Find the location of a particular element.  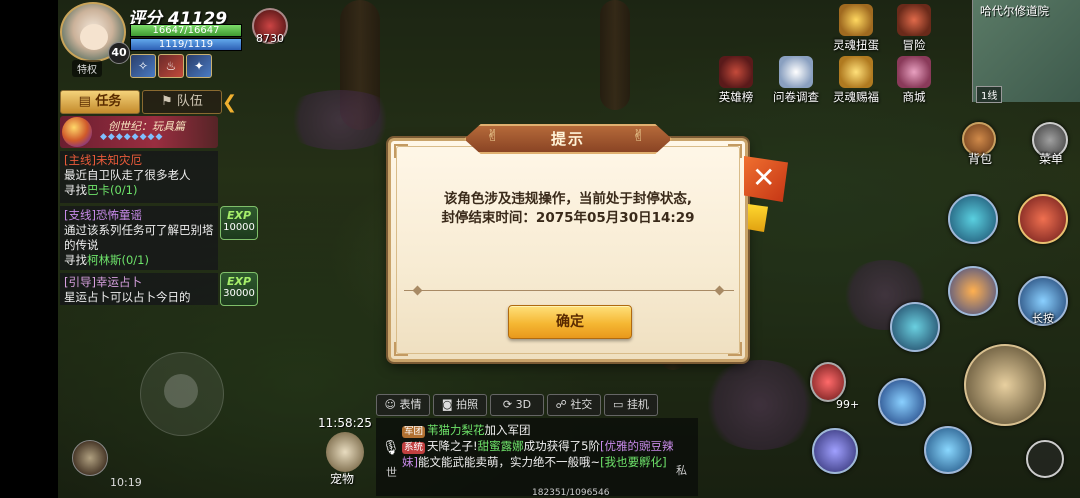

private-channel: 私 is located at coordinates (681, 470).